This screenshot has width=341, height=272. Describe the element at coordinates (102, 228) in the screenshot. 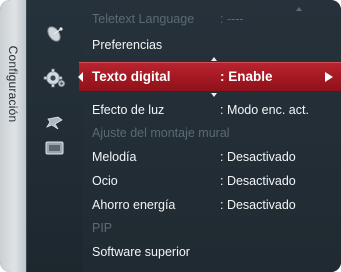

I see `menu-item-pip: PIP` at that location.